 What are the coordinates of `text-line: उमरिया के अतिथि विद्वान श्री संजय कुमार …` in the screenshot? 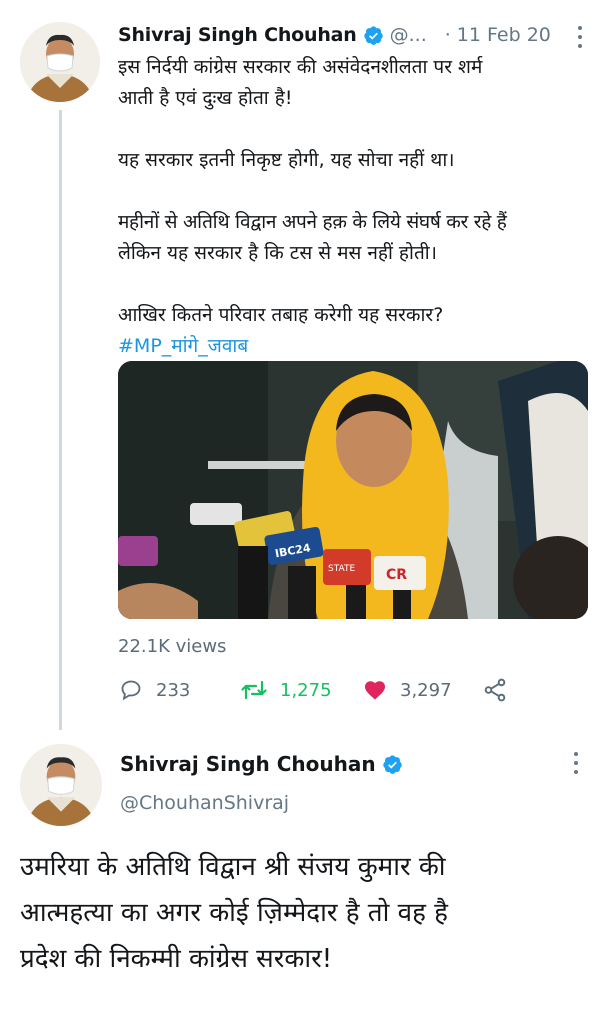 It's located at (233, 867).